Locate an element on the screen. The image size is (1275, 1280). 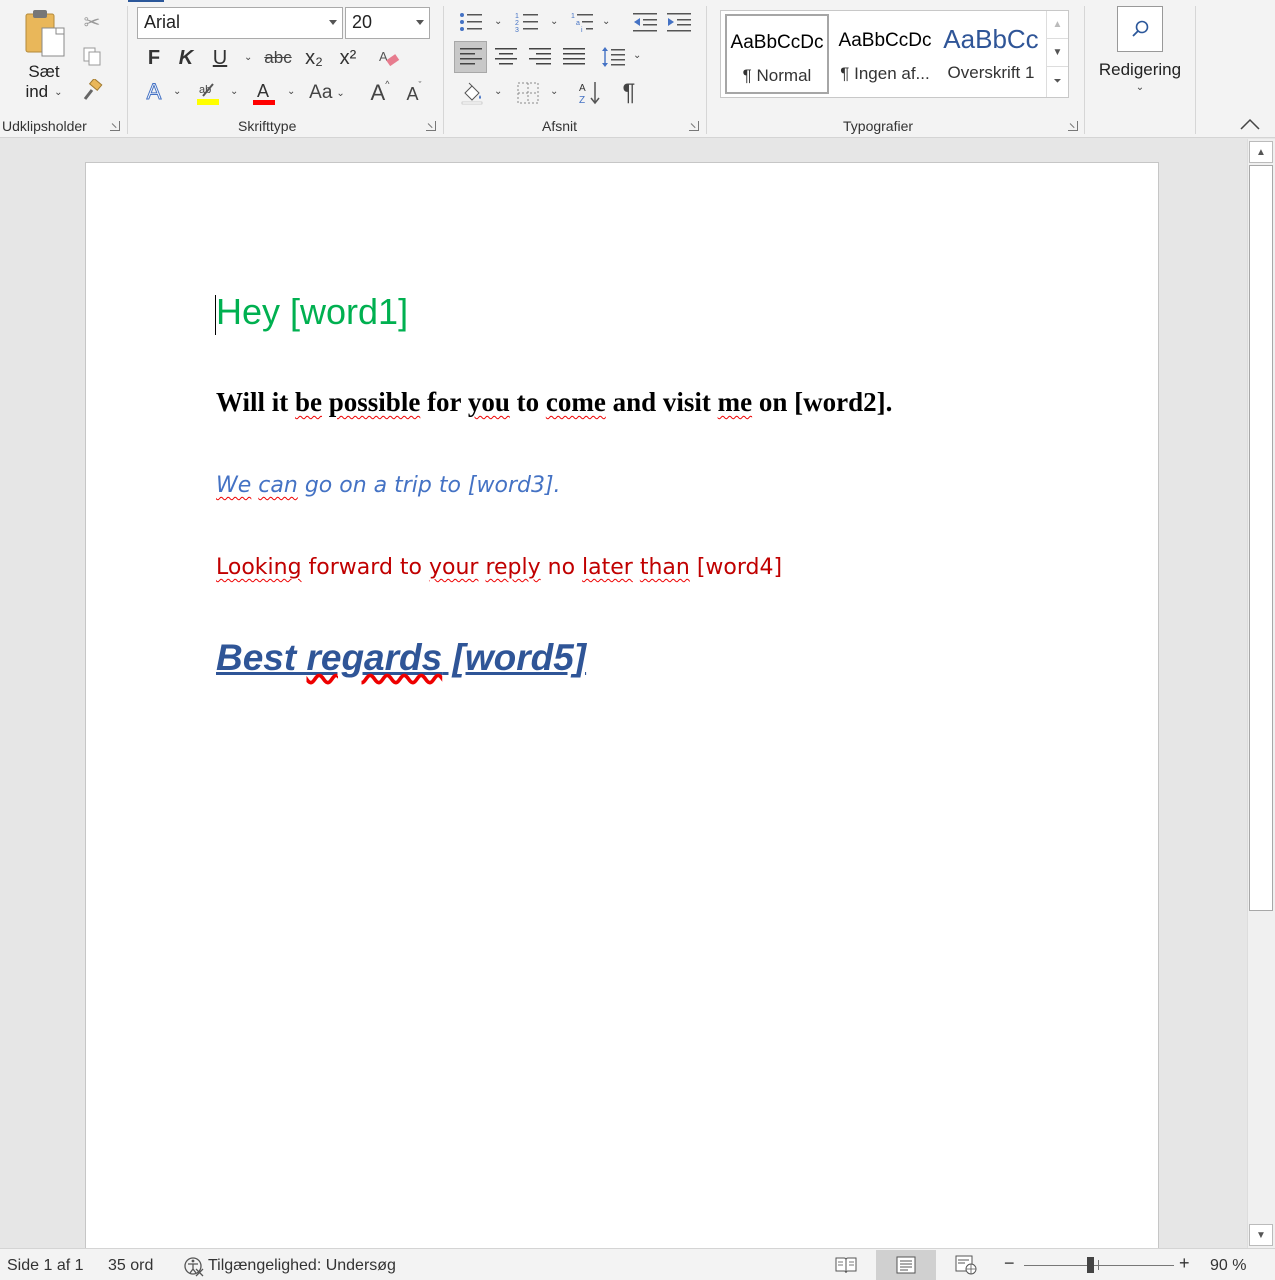
line-spacing-button is located at coordinates (613, 57).